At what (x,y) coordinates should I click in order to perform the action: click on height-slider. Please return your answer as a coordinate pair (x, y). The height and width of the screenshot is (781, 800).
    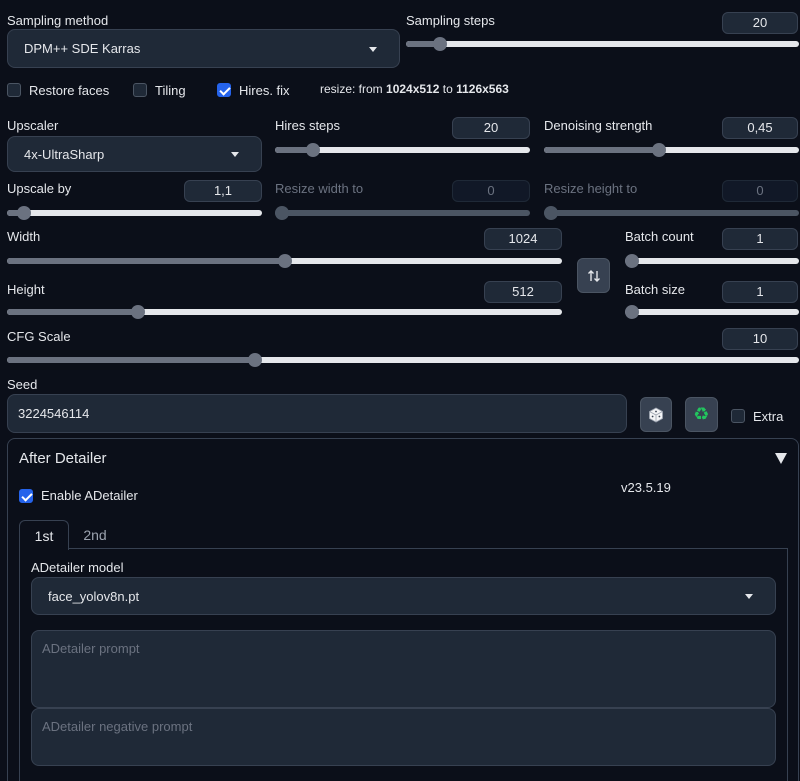
    Looking at the image, I should click on (284, 312).